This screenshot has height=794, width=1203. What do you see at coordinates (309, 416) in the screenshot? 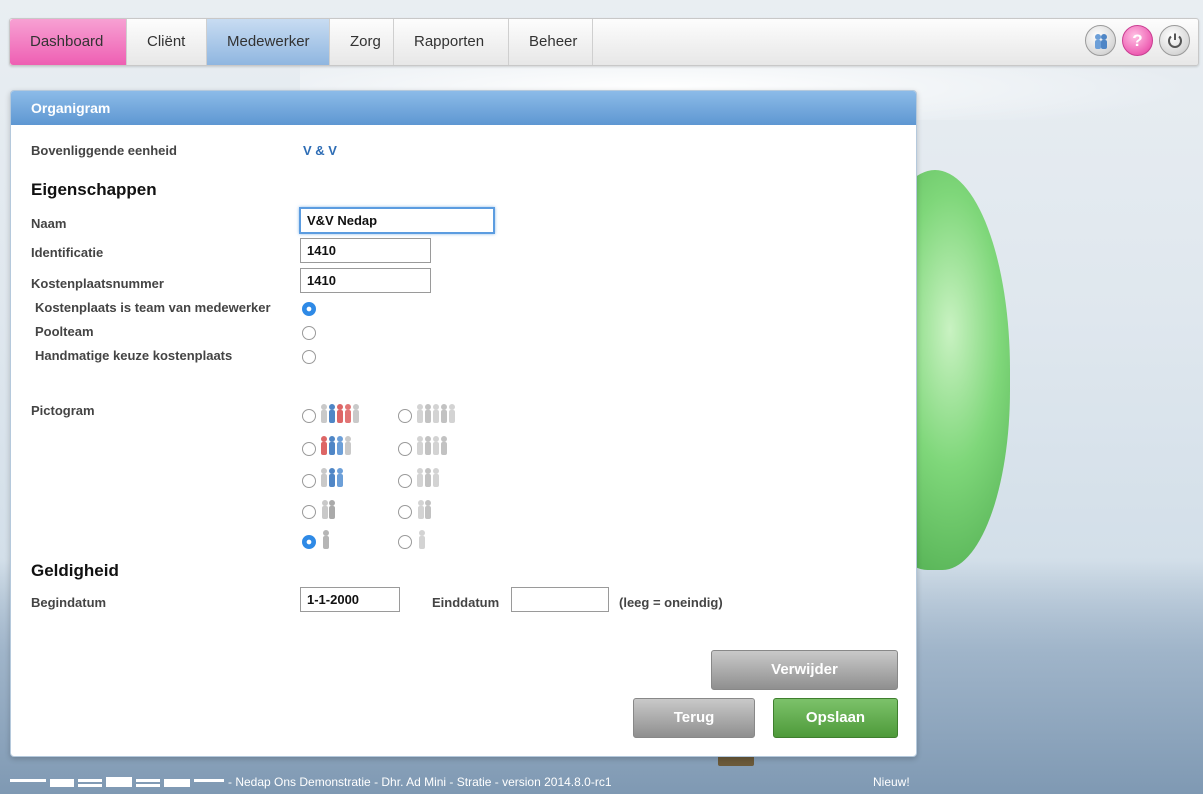
I see `pictogram-radio-group5-color` at bounding box center [309, 416].